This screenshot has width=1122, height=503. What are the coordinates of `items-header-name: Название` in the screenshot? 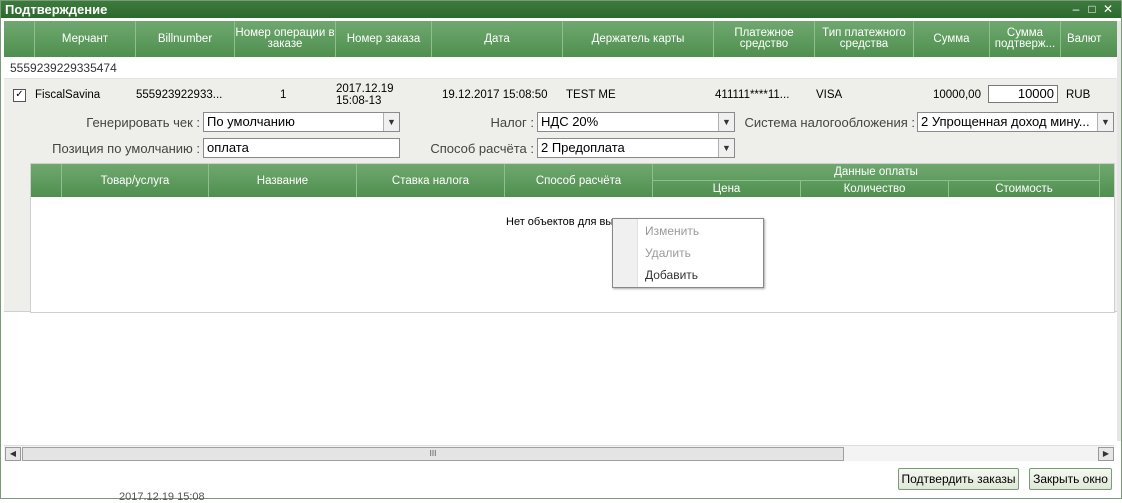 It's located at (283, 180).